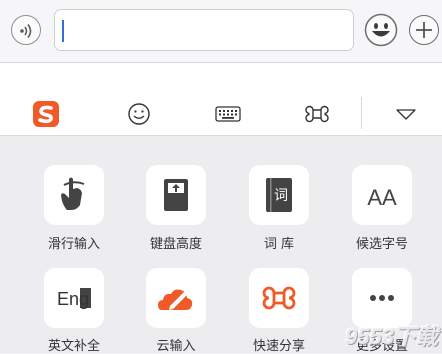 The width and height of the screenshot is (442, 354). Describe the element at coordinates (175, 244) in the screenshot. I see `tile-label: 键盘高度` at that location.